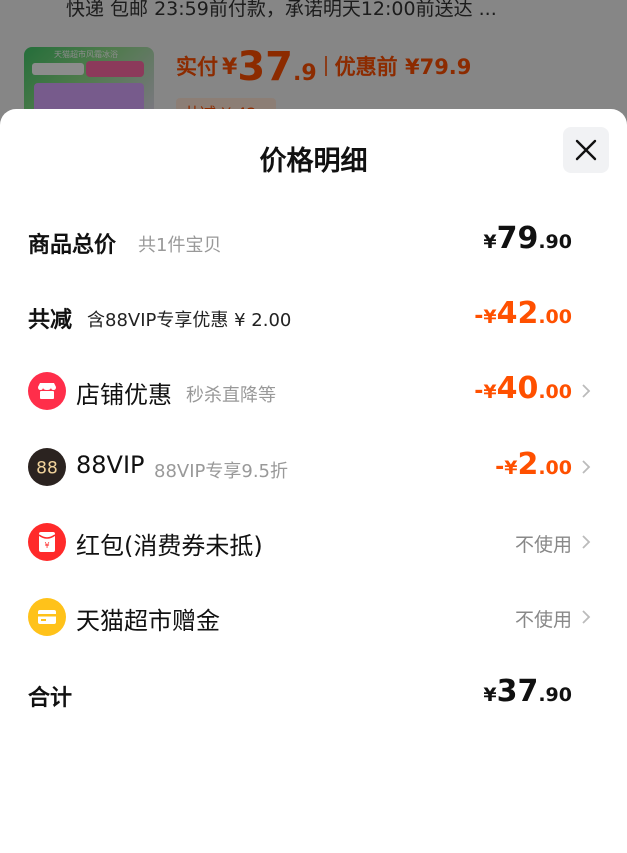 This screenshot has width=627, height=853. I want to click on shop-discount-label: 店铺优惠, so click(124, 395).